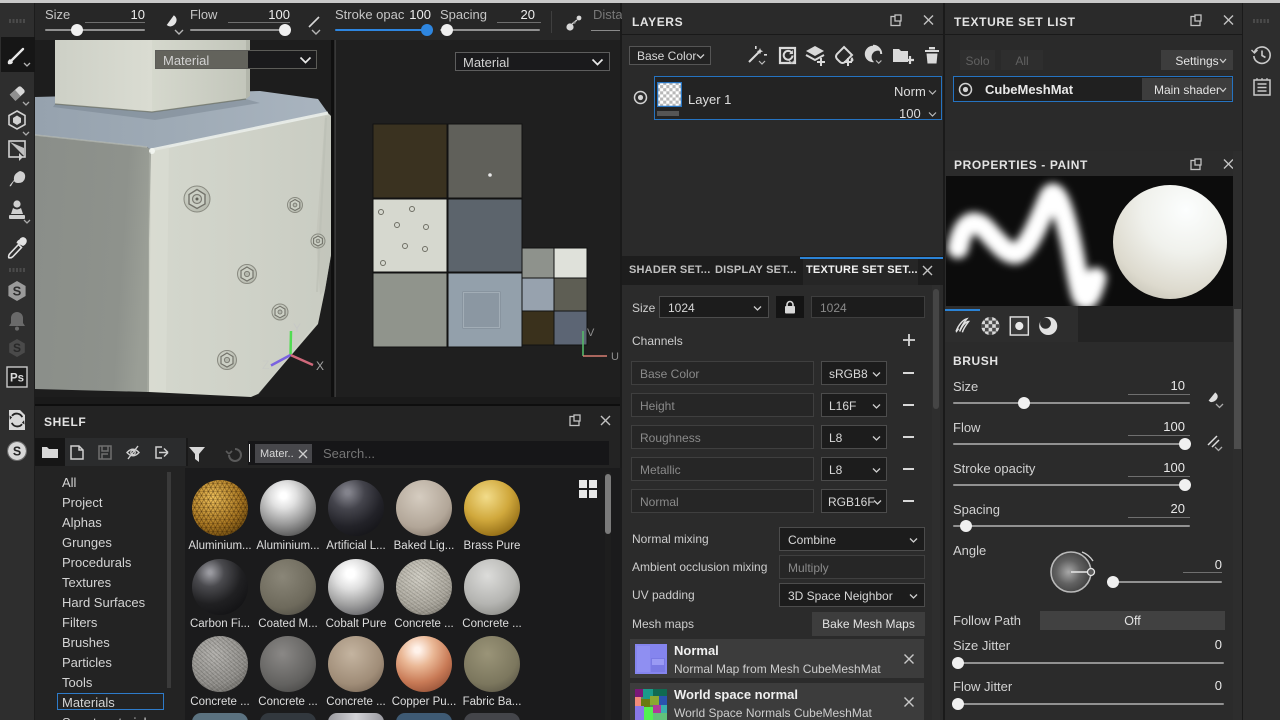  Describe the element at coordinates (265, 365) in the screenshot. I see `svg-text: Z` at that location.